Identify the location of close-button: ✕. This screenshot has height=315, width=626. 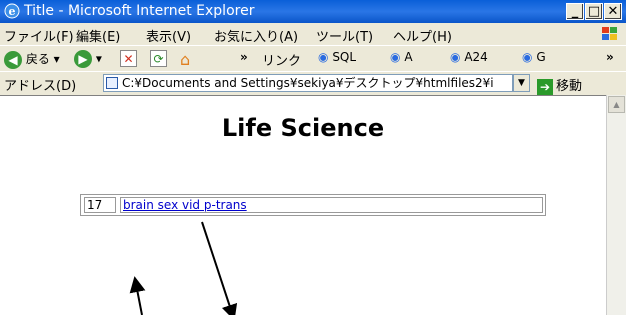
(613, 11).